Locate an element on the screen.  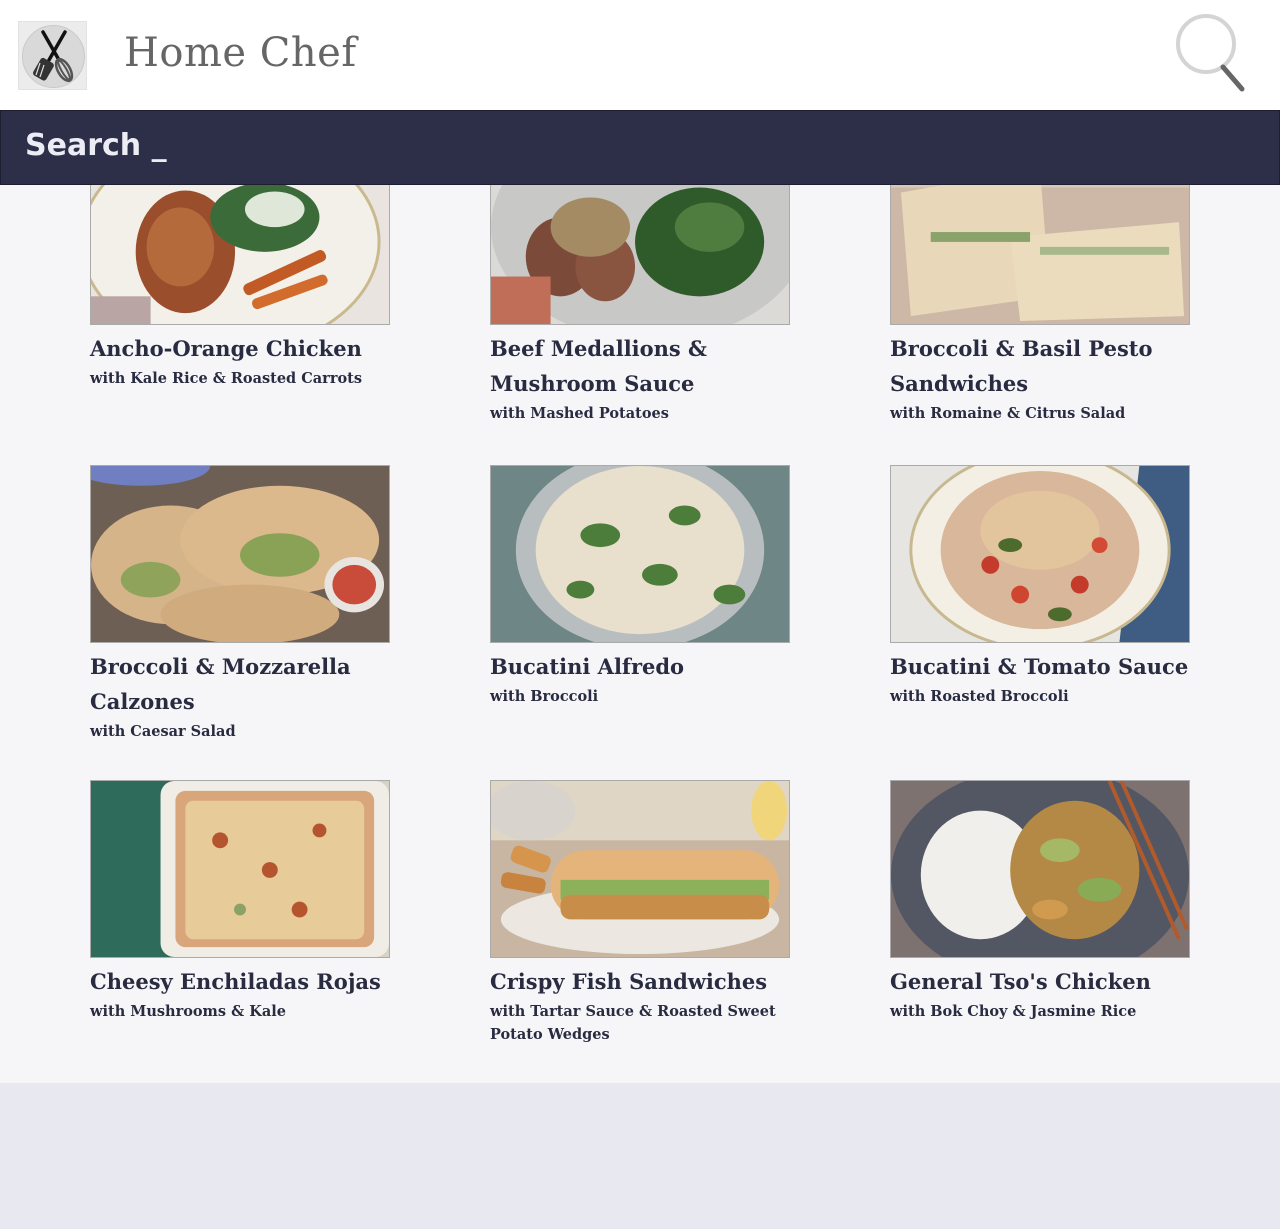
magnifier-icon is located at coordinates (1210, 52).